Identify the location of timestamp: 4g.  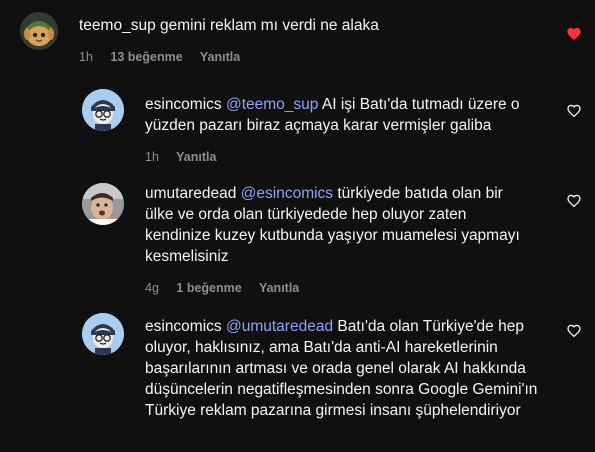
(152, 288).